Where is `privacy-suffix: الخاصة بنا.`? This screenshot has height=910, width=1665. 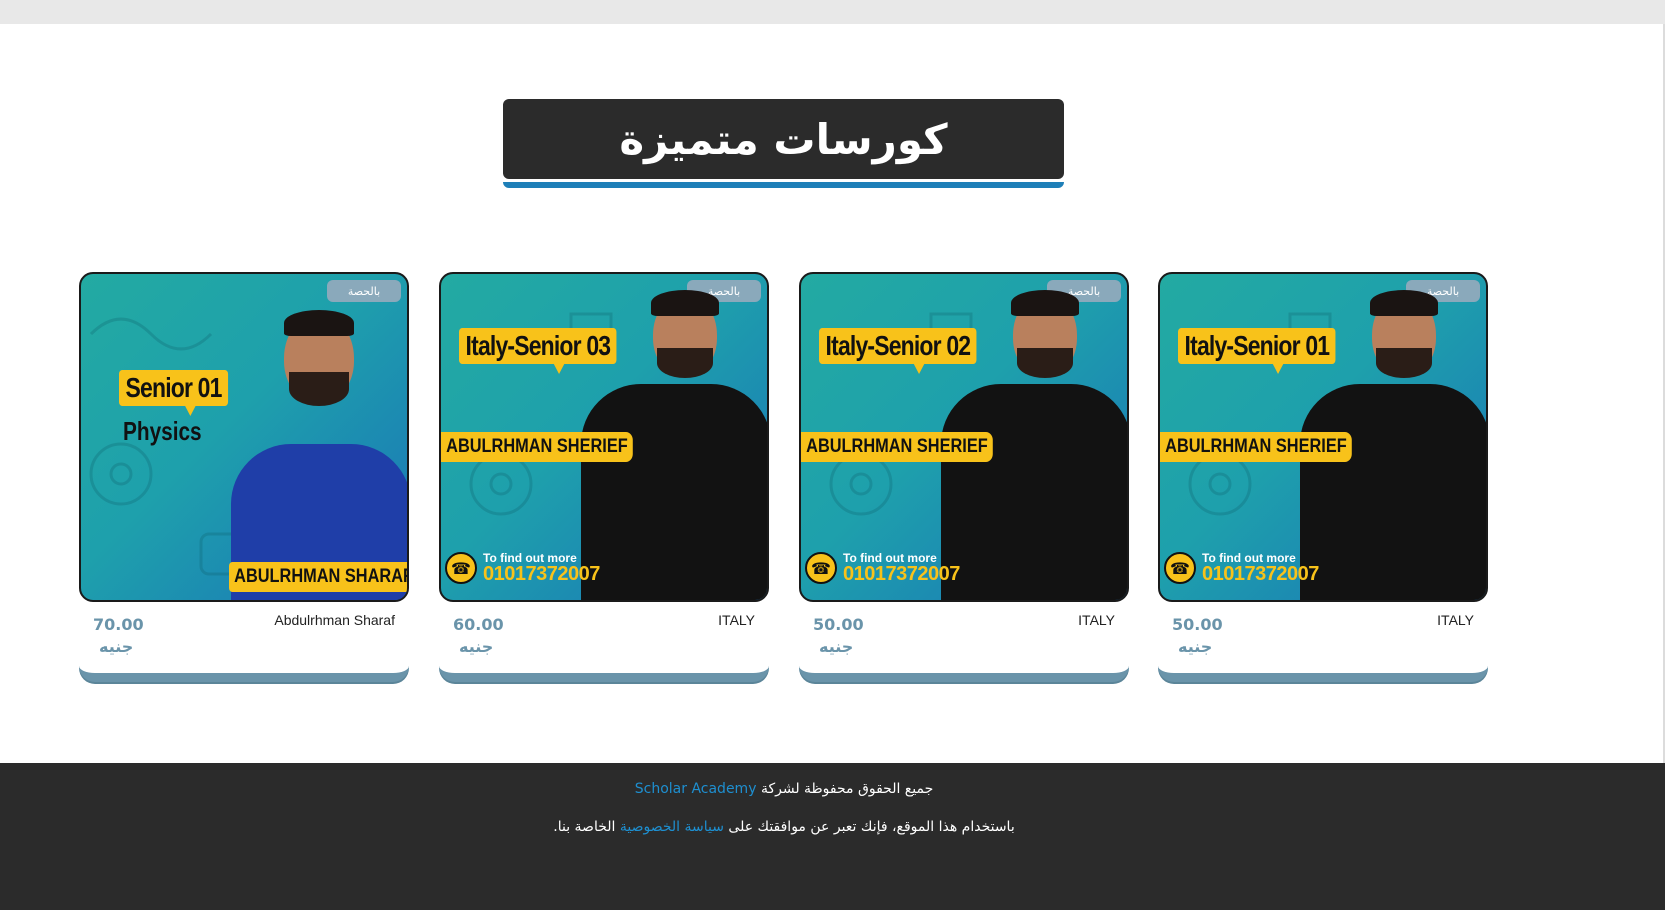
privacy-suffix: الخاصة بنا. is located at coordinates (584, 827).